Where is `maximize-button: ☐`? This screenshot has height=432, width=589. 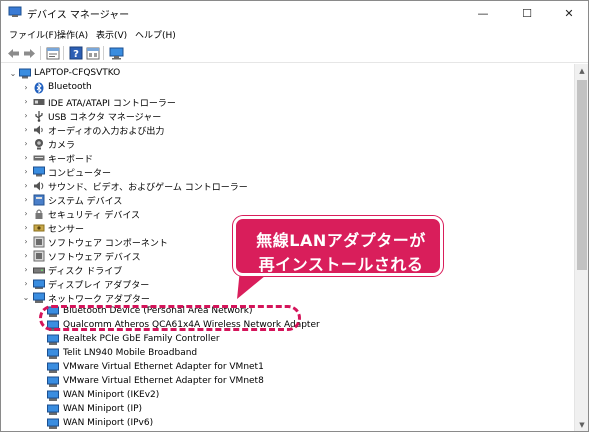
maximize-button: ☐ is located at coordinates (527, 13).